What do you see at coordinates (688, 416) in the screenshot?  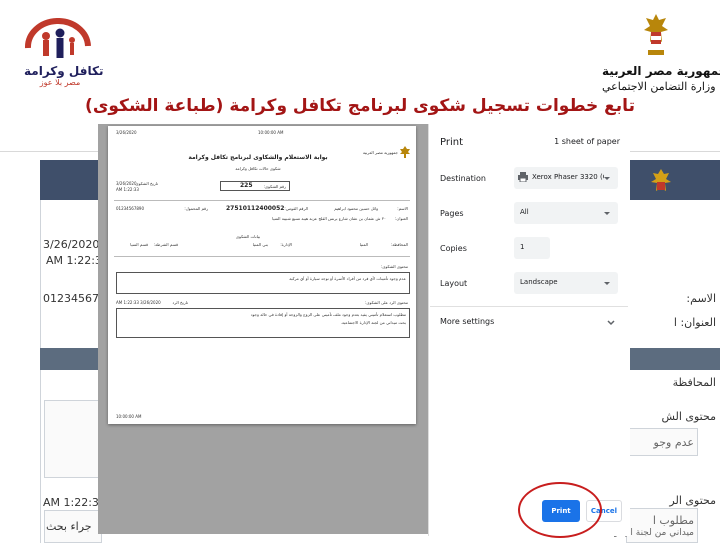 I see `bg-label-content: محتوى الش` at bounding box center [688, 416].